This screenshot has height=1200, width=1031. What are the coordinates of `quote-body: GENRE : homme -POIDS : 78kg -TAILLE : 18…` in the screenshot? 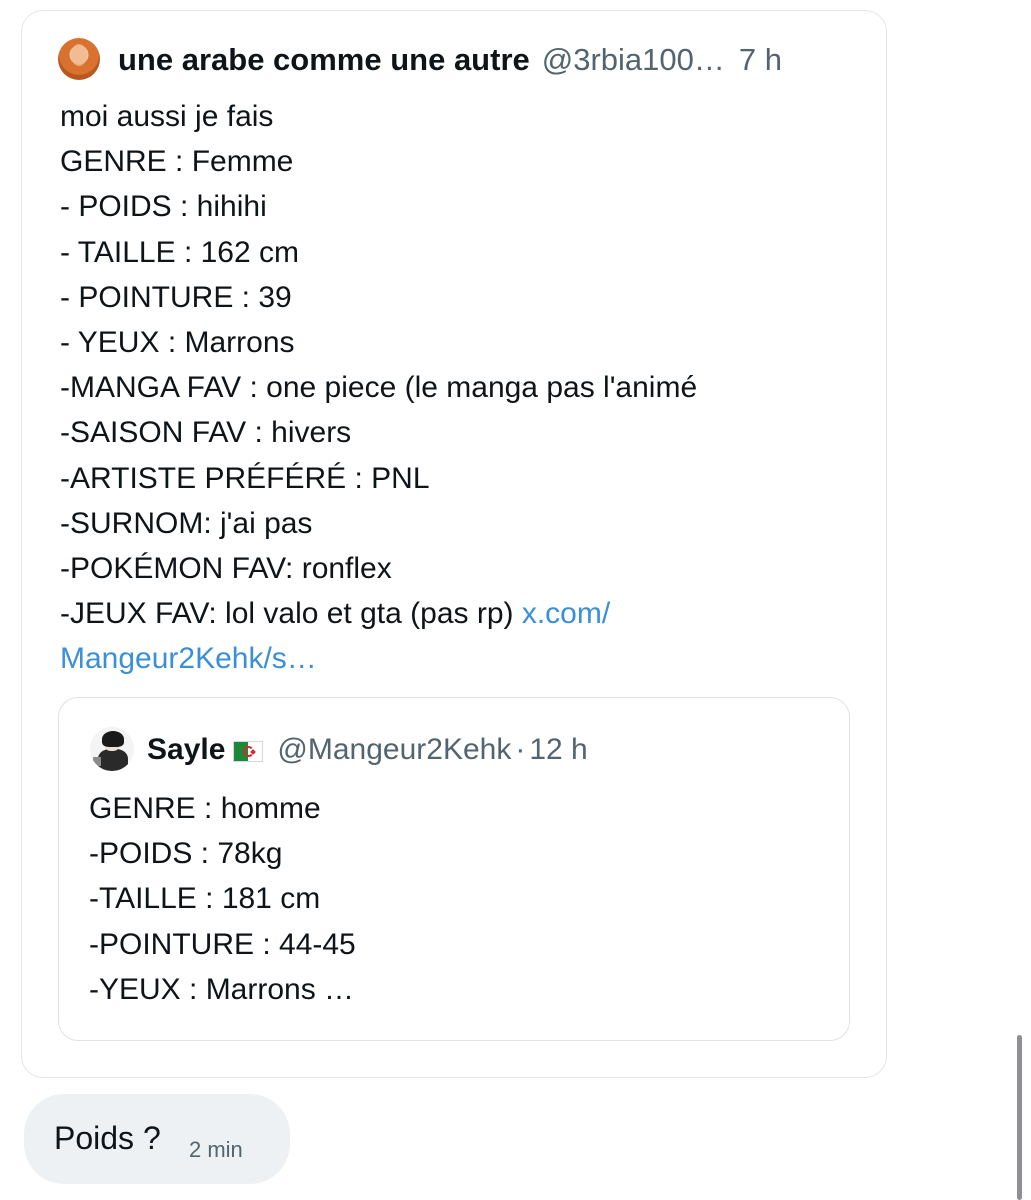 It's located at (459, 899).